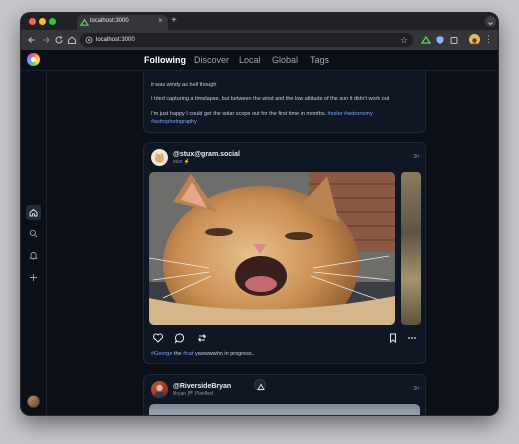 The width and height of the screenshot is (519, 444). I want to click on tab-local: Local, so click(250, 60).